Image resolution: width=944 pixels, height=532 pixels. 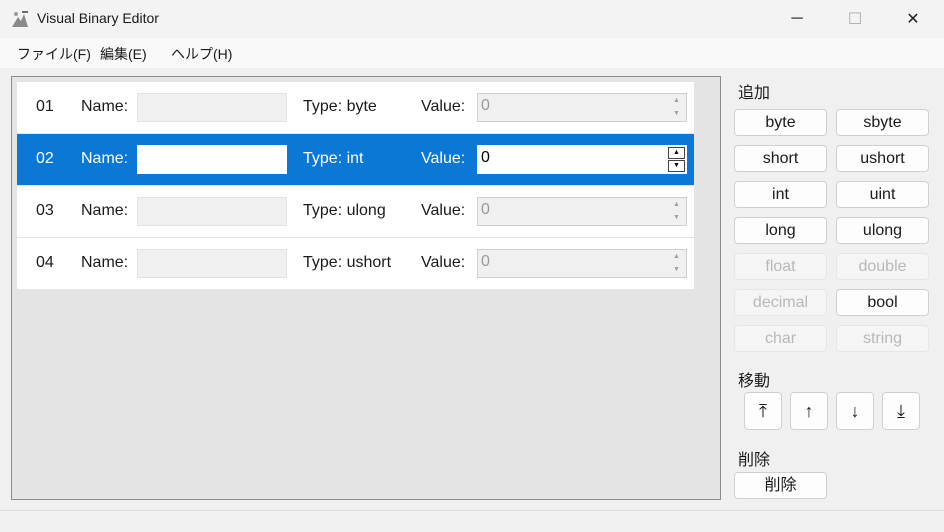 I want to click on app-icon, so click(x=20, y=19).